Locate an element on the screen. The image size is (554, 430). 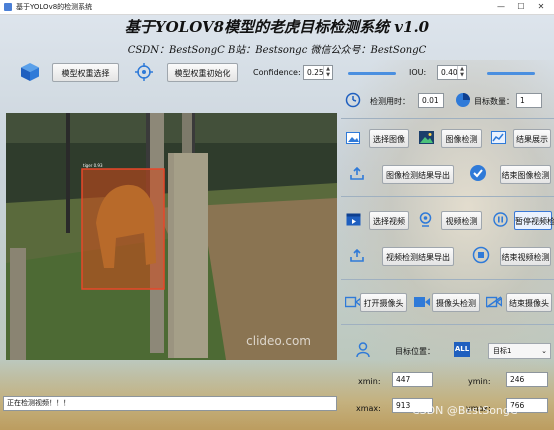
title-bar: 基于YOLOv8的检测系统 — ☐ ✕ is located at coordinates (277, 7).